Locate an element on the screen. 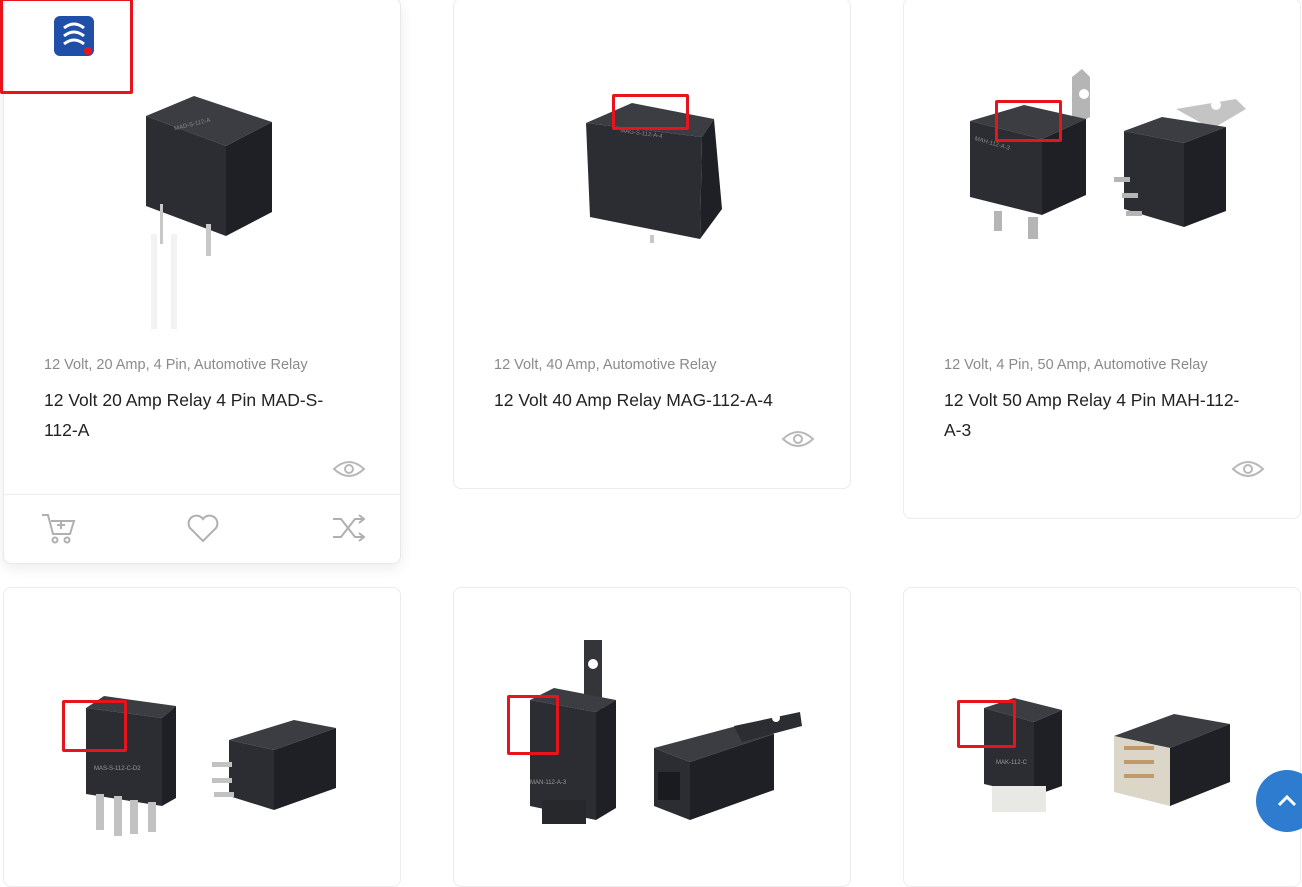  product-image: MAD-S-112-A is located at coordinates (209, 214).